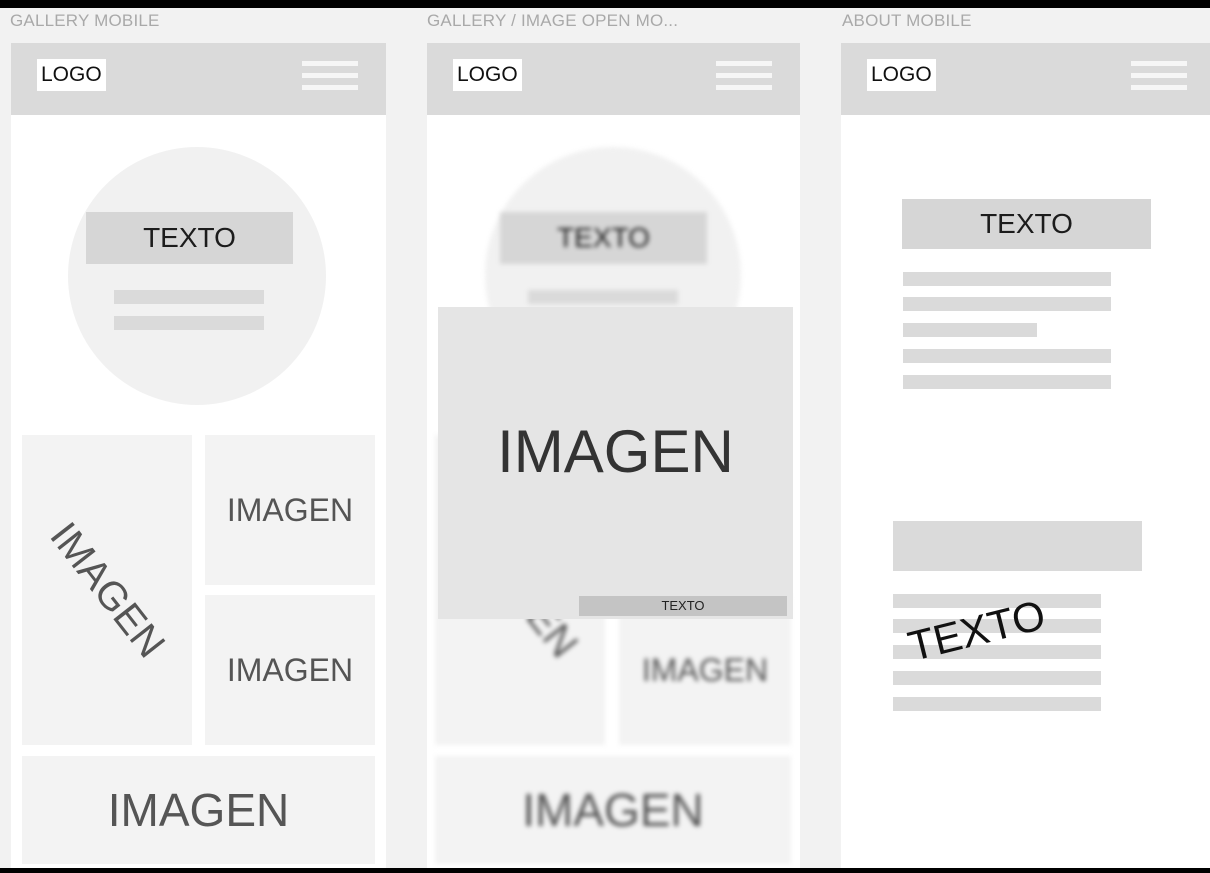 The width and height of the screenshot is (1210, 873). Describe the element at coordinates (605, 4) in the screenshot. I see `top-bar` at that location.